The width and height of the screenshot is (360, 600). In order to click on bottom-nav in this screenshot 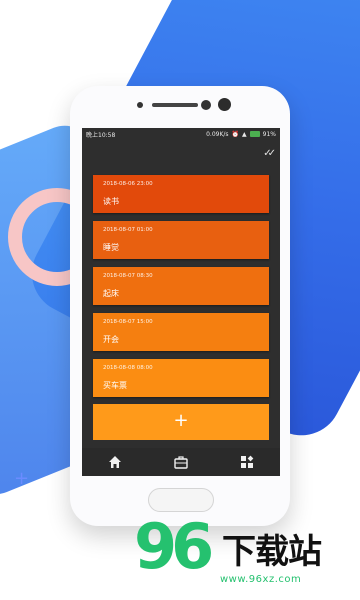, I will do `click(181, 462)`.